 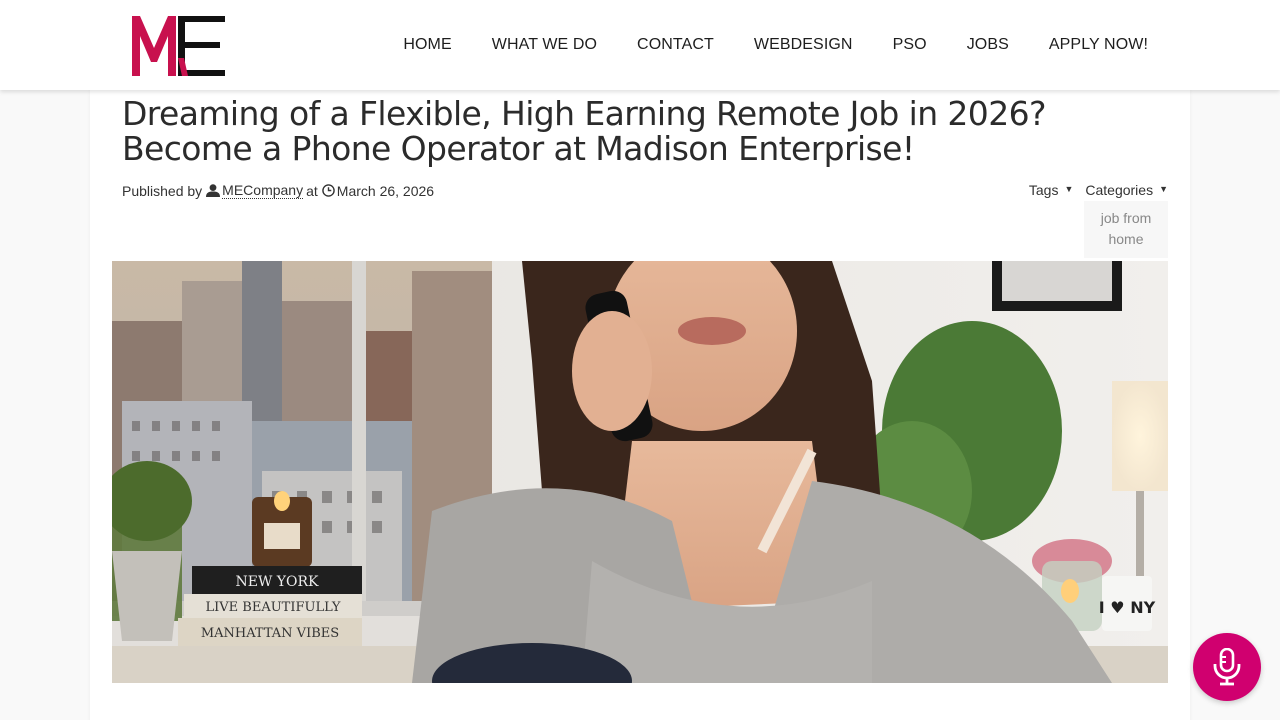 What do you see at coordinates (263, 190) in the screenshot?
I see `author-link: MECompany` at bounding box center [263, 190].